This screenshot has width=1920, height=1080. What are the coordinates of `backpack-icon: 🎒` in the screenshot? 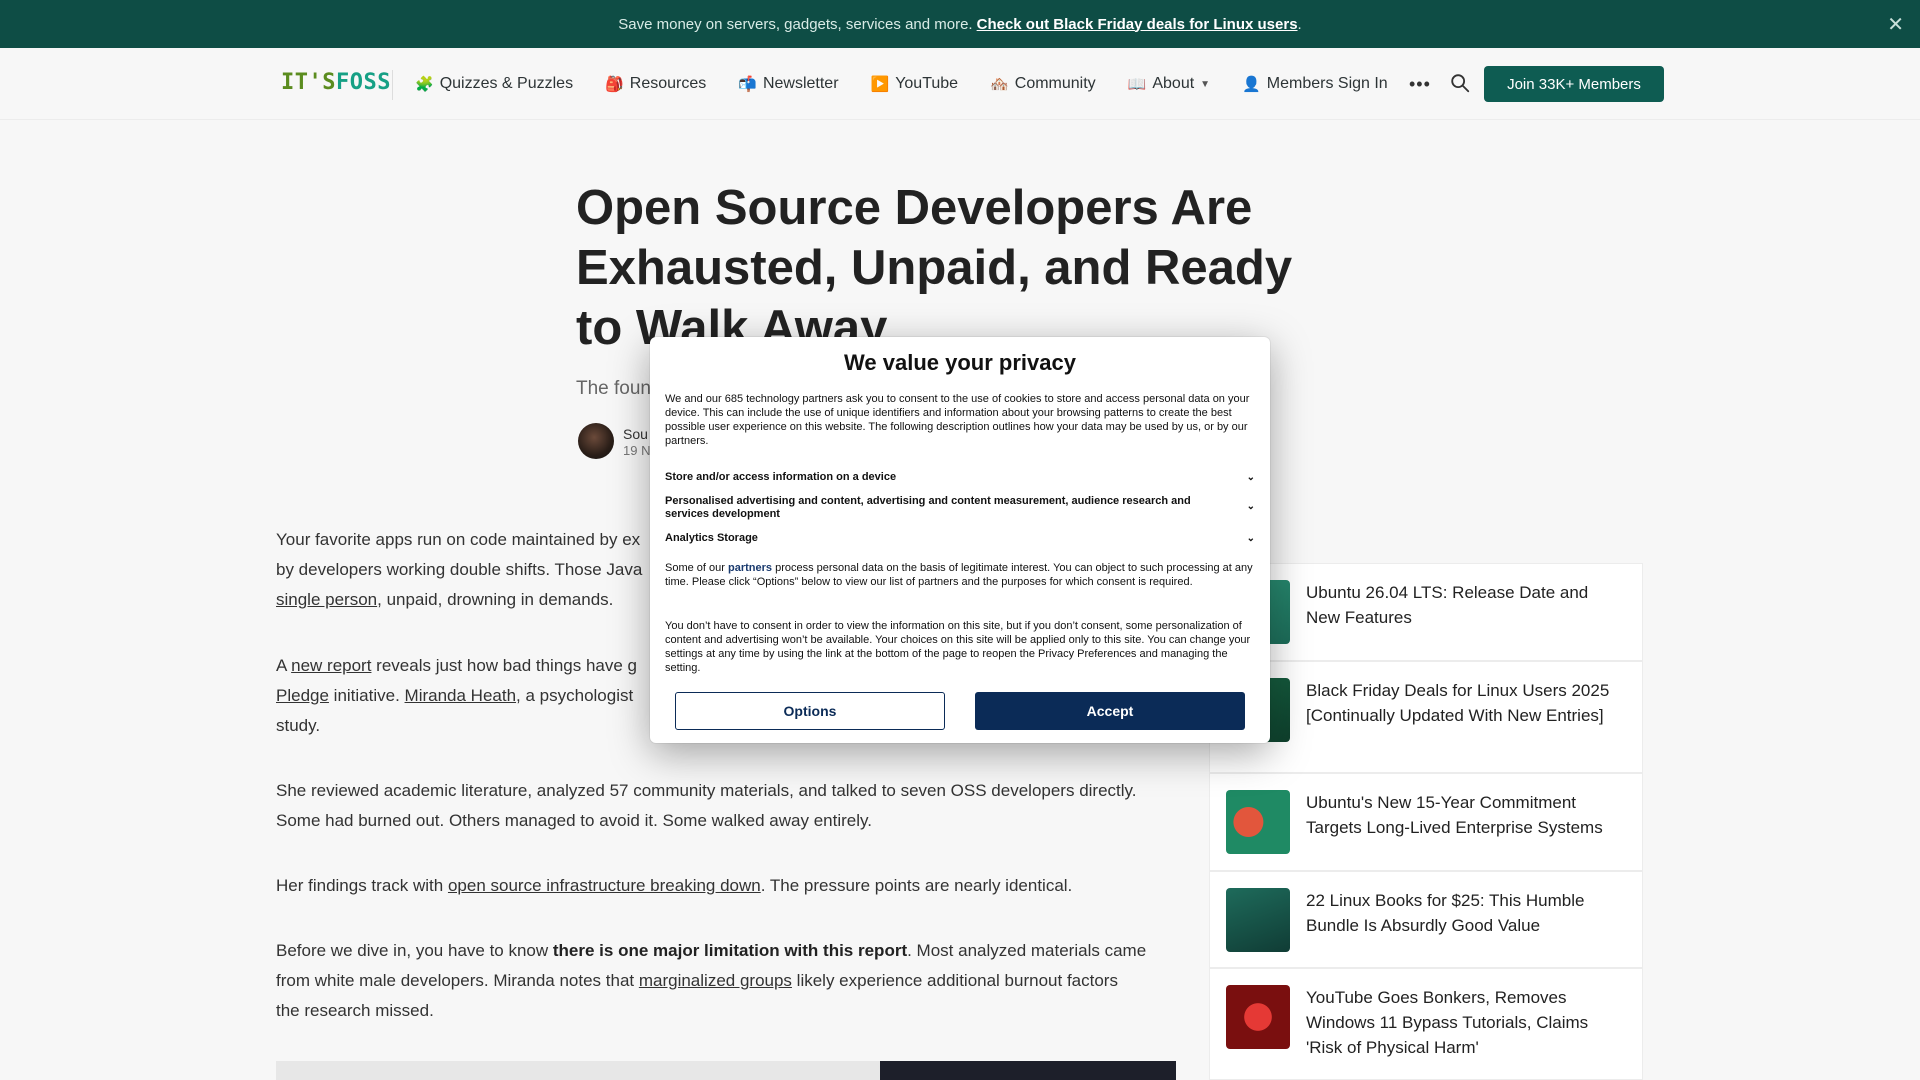 It's located at (614, 84).